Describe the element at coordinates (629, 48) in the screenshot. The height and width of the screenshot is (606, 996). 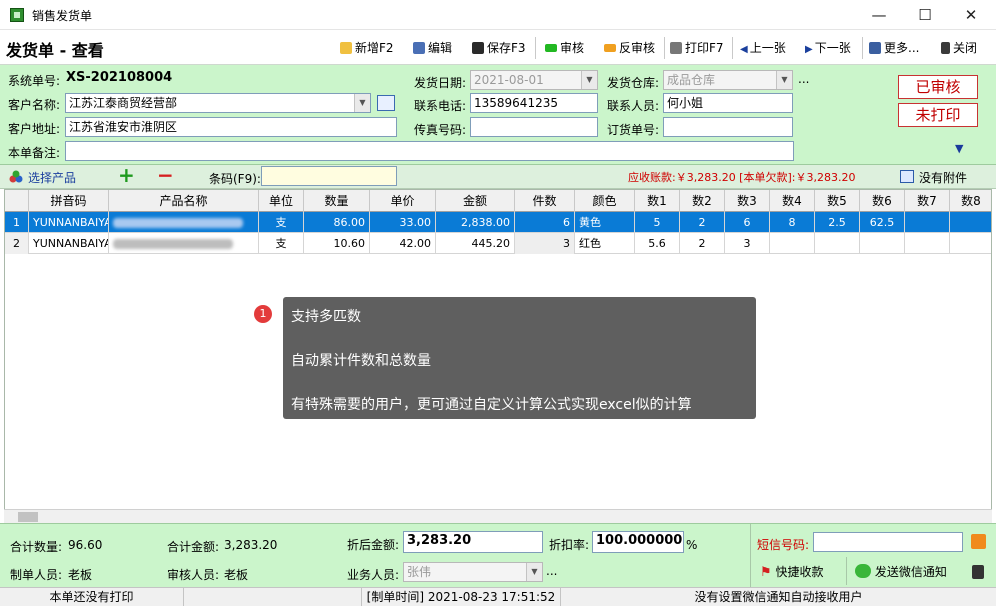
I see `unapprove-button: 反审核` at that location.